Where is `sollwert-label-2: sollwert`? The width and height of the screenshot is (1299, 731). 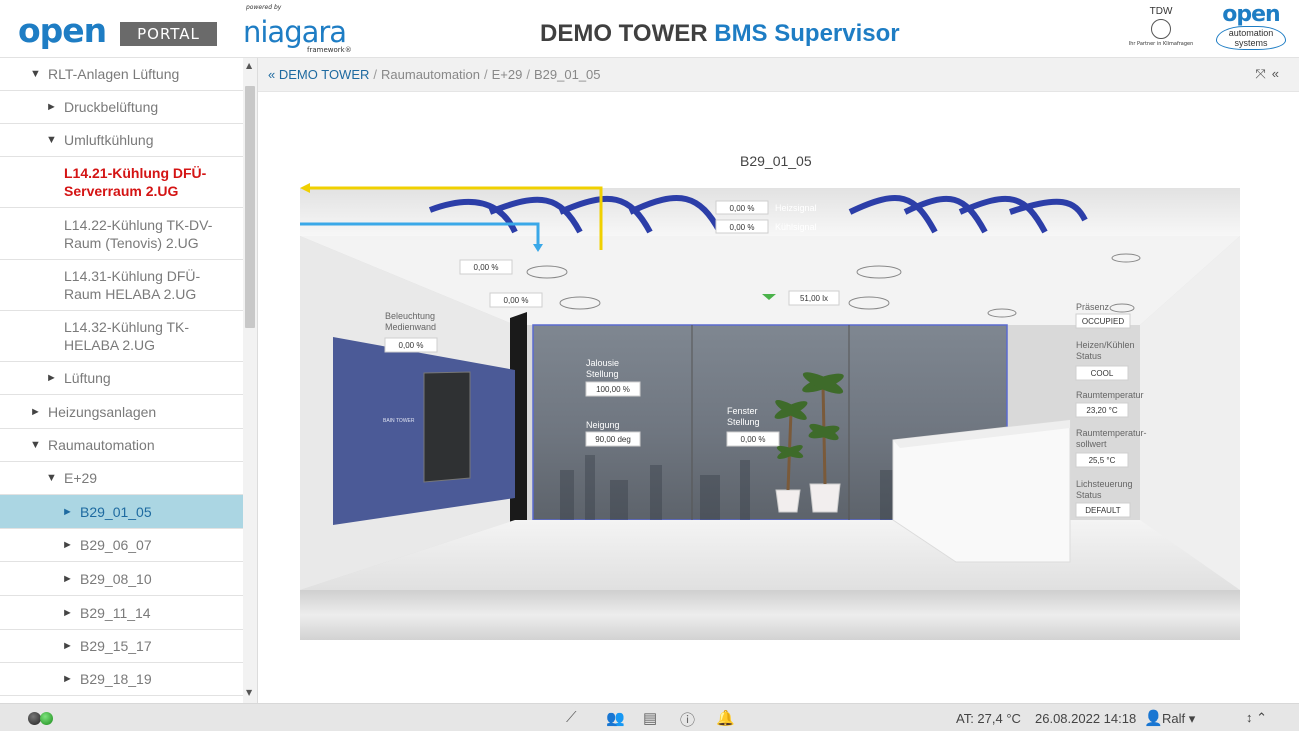 sollwert-label-2: sollwert is located at coordinates (1091, 444).